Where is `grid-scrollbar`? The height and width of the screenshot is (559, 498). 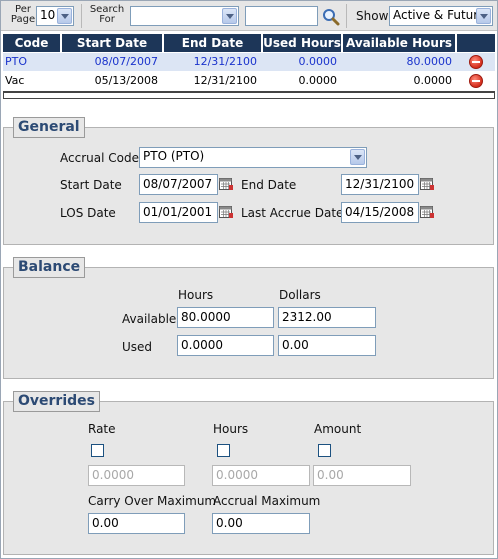 grid-scrollbar is located at coordinates (249, 95).